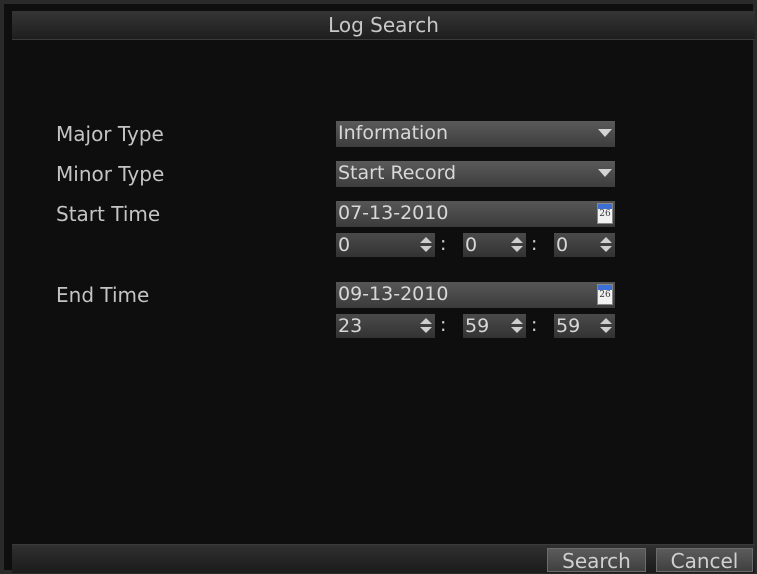 This screenshot has height=574, width=757. I want to click on title-bar: Log Search, so click(383, 25).